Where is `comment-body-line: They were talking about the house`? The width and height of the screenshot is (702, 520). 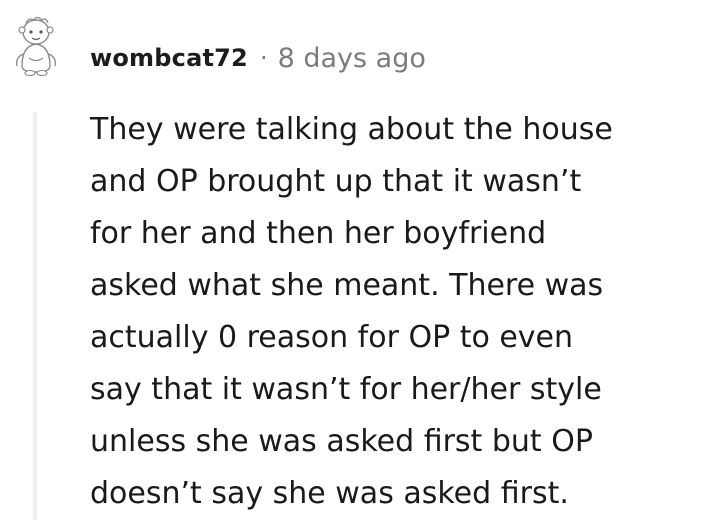 comment-body-line: They were talking about the house is located at coordinates (351, 129).